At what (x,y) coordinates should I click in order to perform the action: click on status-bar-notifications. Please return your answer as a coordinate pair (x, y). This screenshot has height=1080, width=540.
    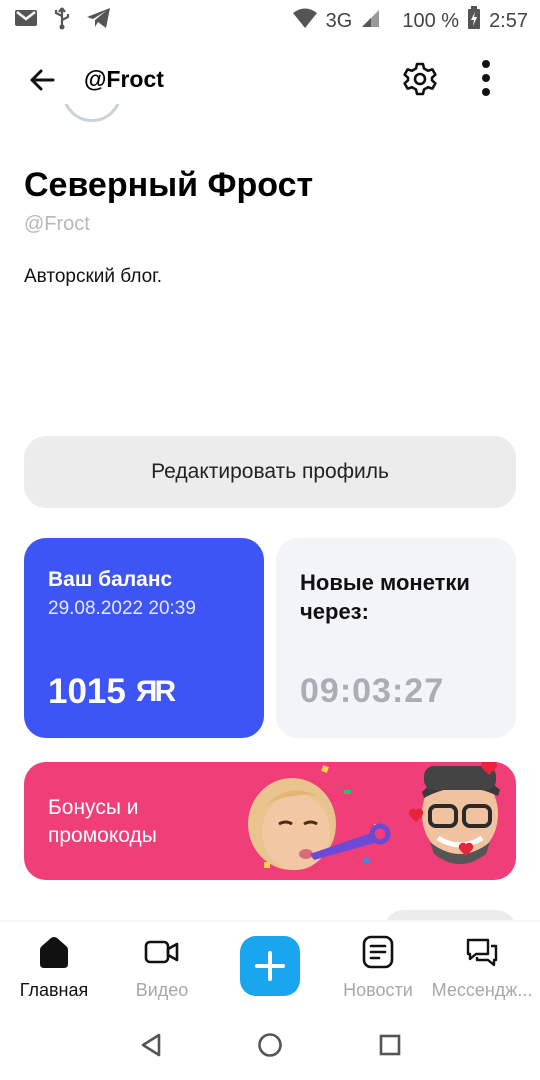
    Looking at the image, I should click on (63, 20).